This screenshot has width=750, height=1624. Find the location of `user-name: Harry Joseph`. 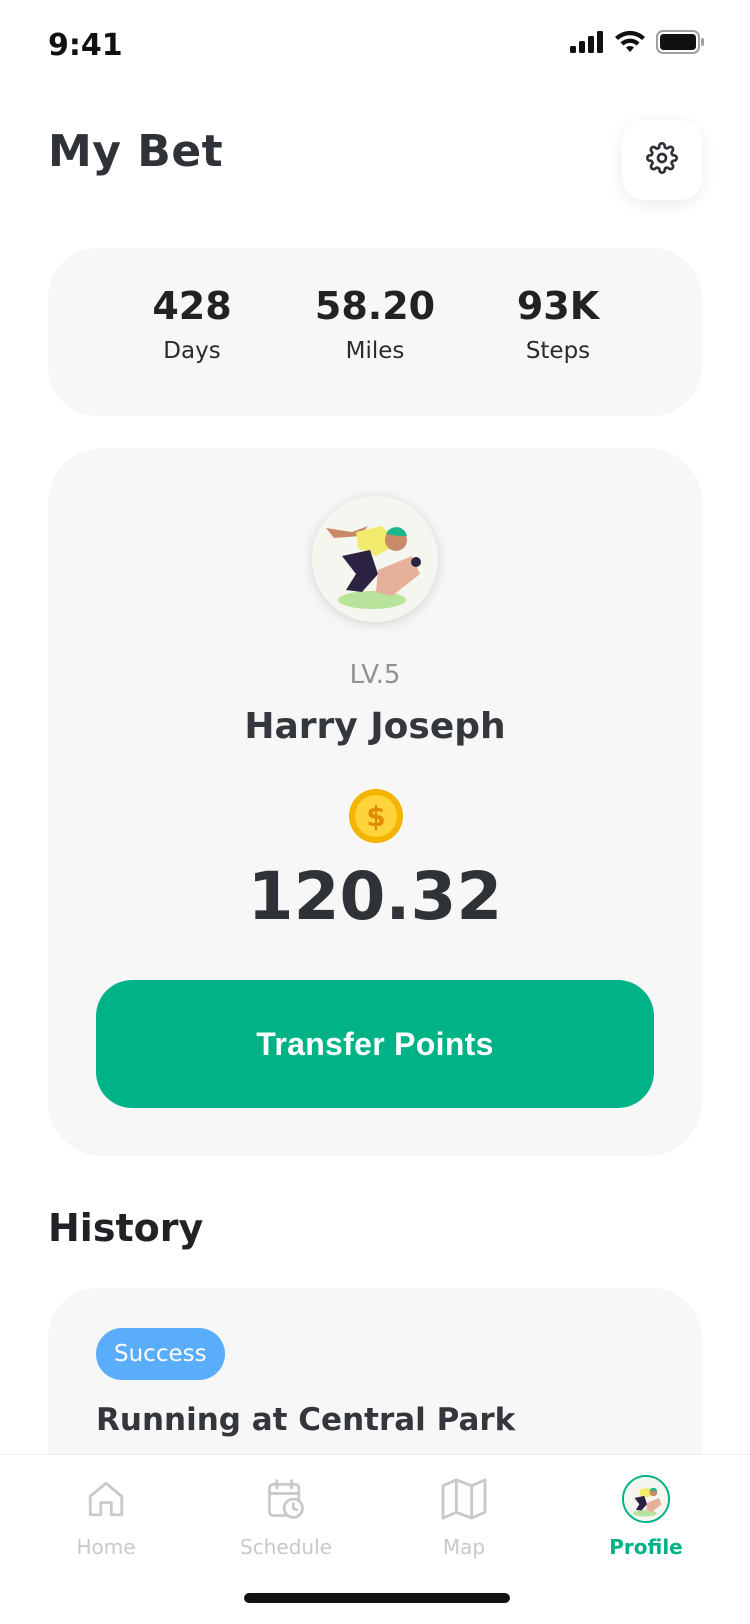

user-name: Harry Joseph is located at coordinates (375, 726).